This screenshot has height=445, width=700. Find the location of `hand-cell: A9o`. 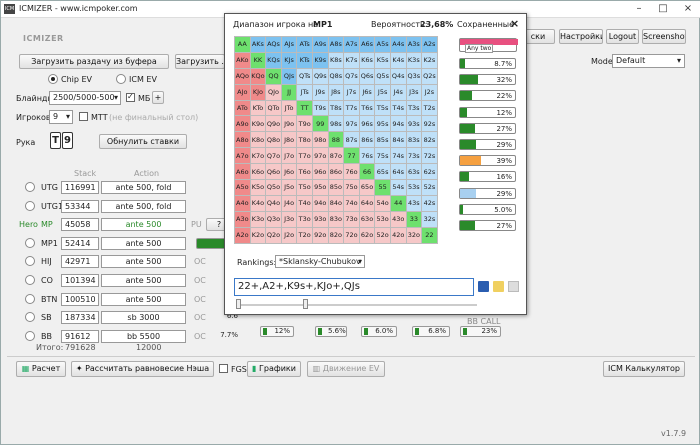

hand-cell: A9o is located at coordinates (242, 124).